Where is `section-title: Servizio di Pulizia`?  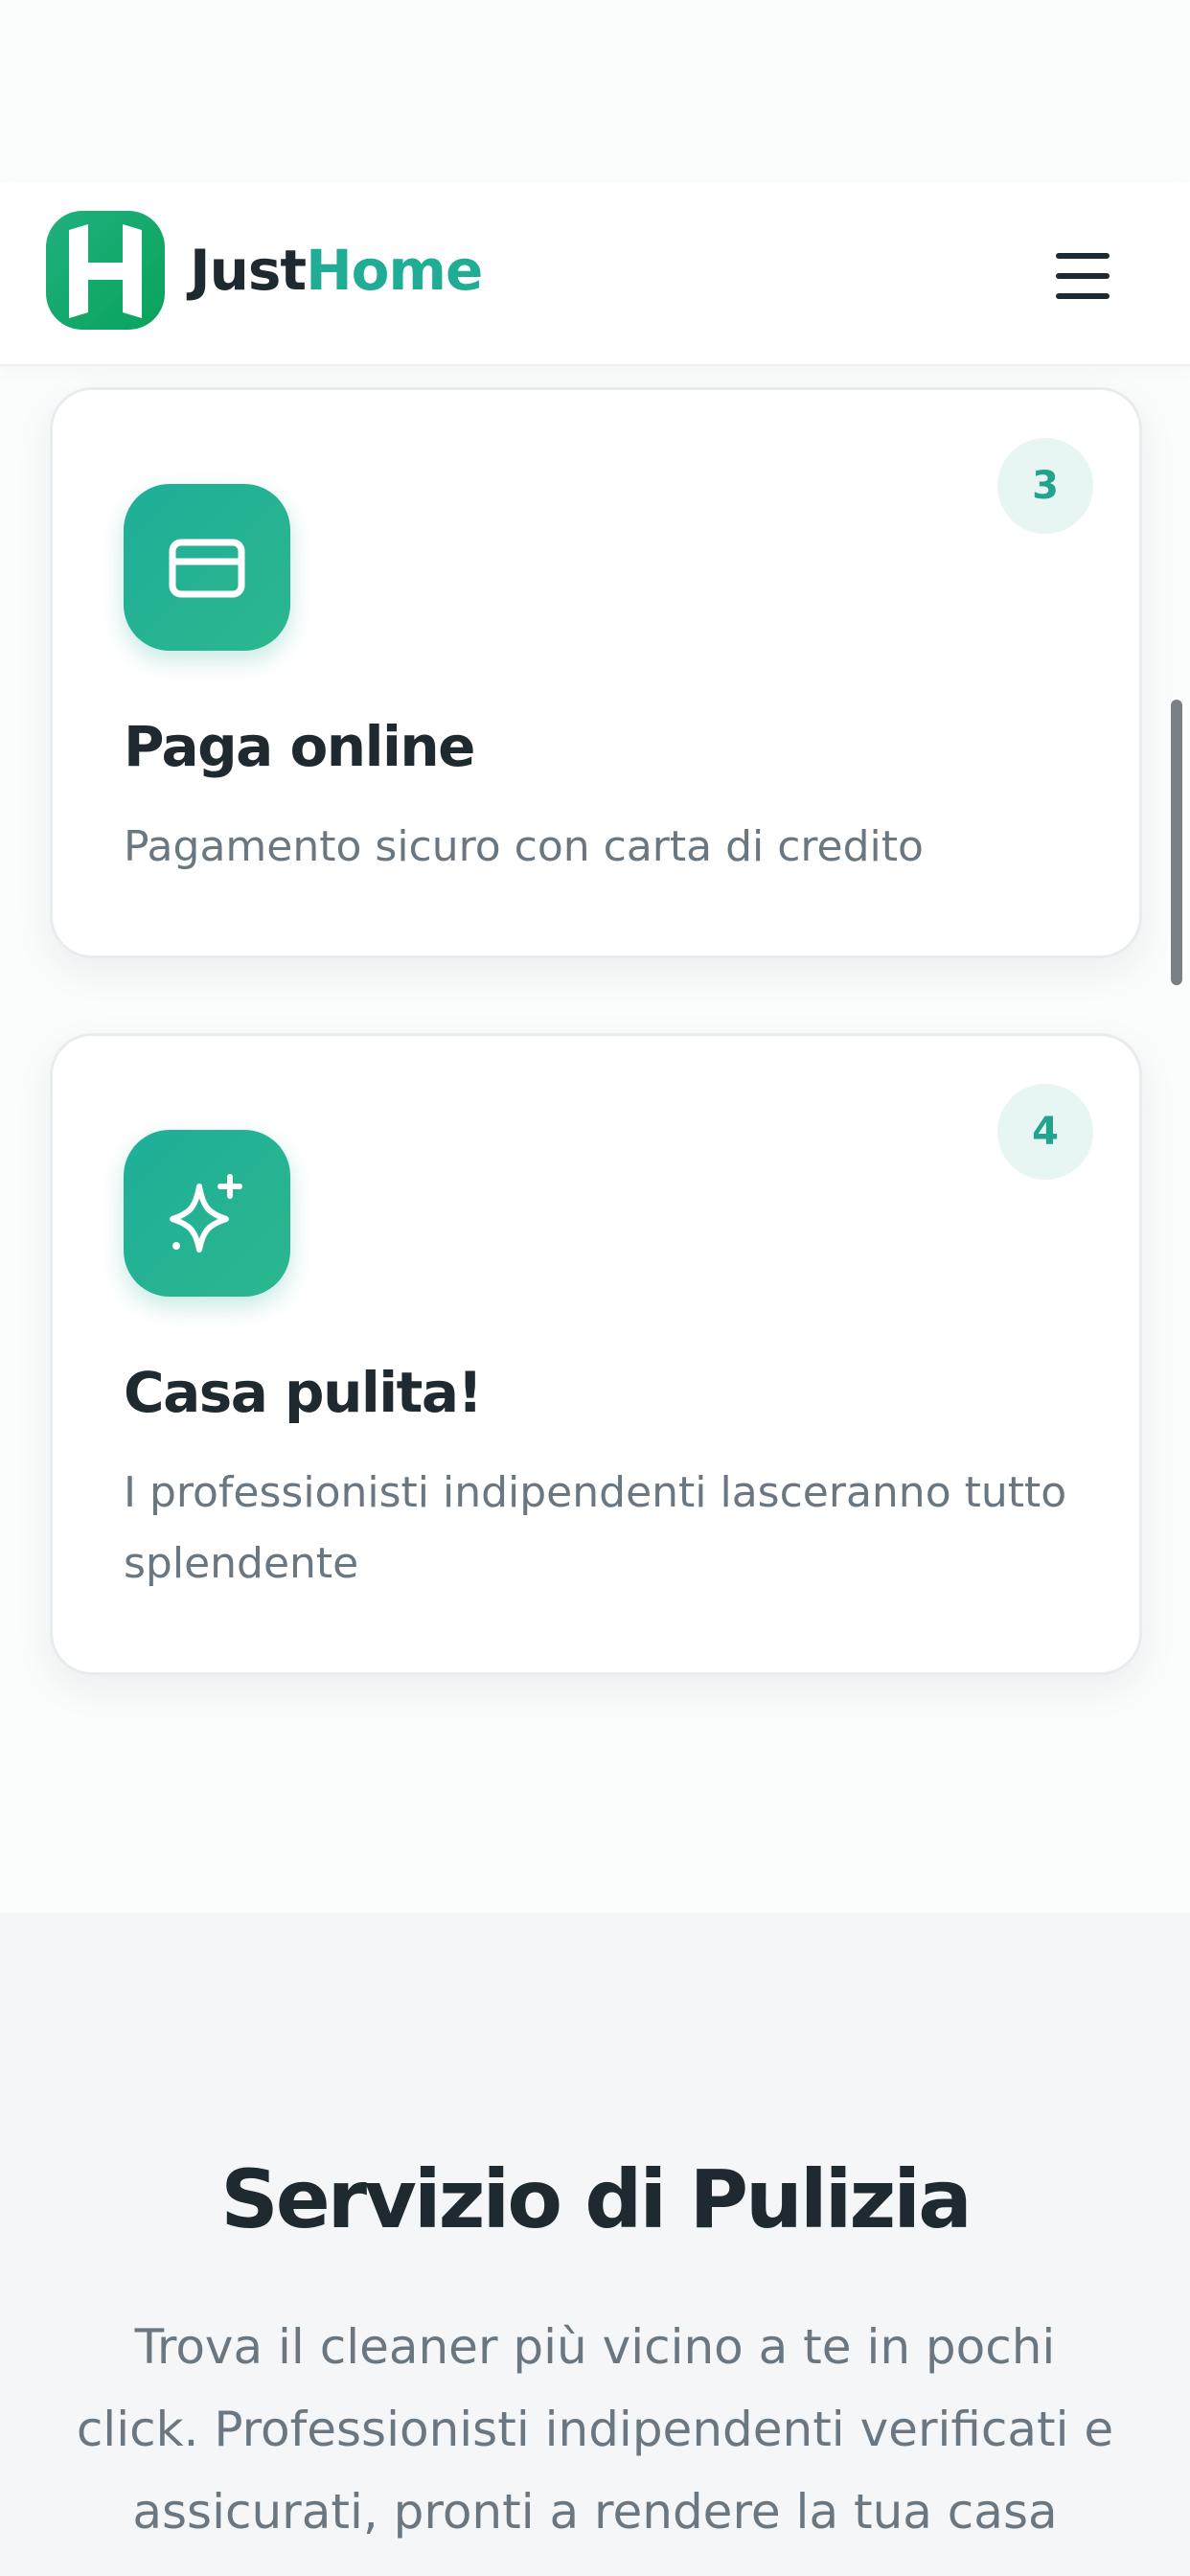 section-title: Servizio di Pulizia is located at coordinates (596, 2199).